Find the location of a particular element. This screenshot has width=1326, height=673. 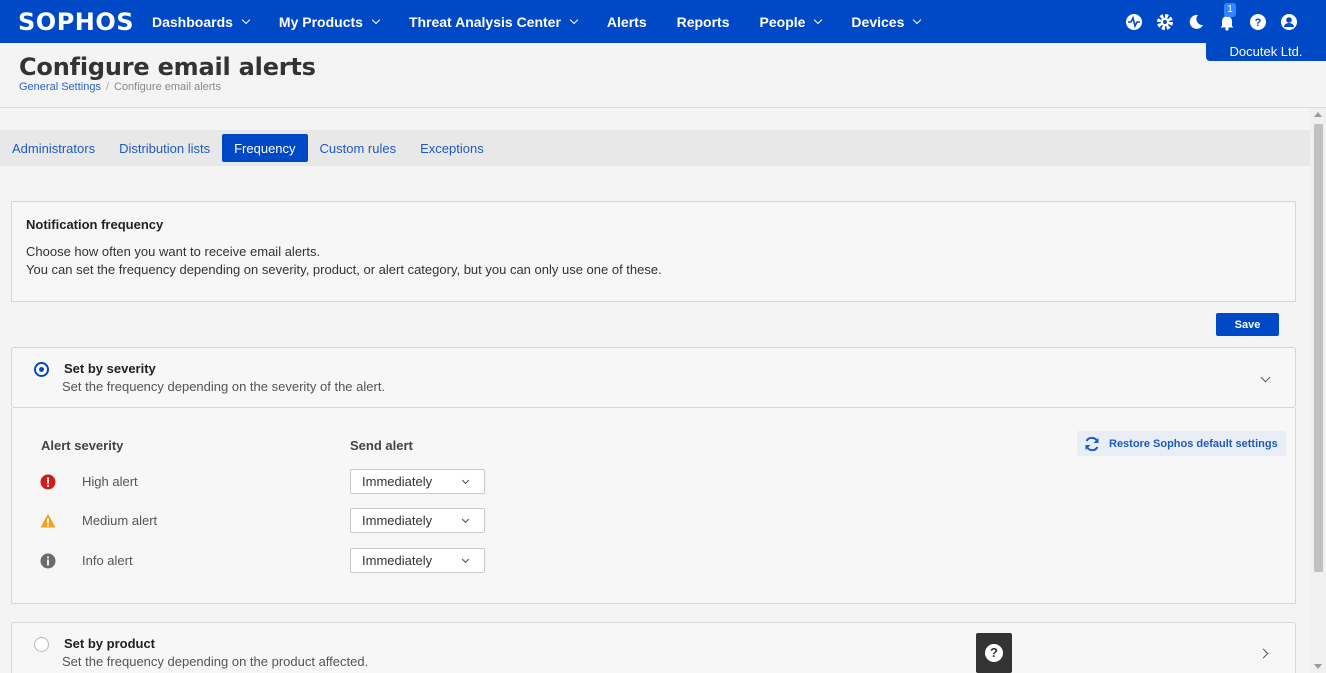

chevron-right-icon is located at coordinates (1263, 653).